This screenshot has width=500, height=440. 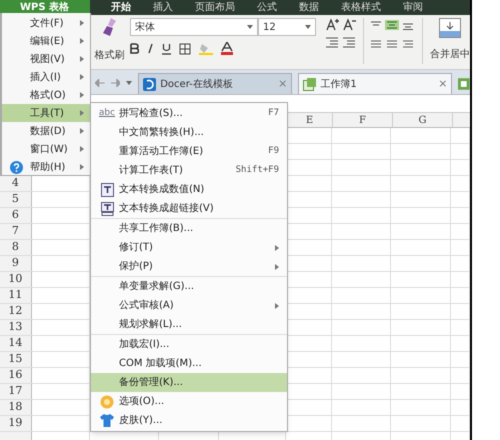 I want to click on shortcut-label: Shift+F9, so click(x=257, y=170).